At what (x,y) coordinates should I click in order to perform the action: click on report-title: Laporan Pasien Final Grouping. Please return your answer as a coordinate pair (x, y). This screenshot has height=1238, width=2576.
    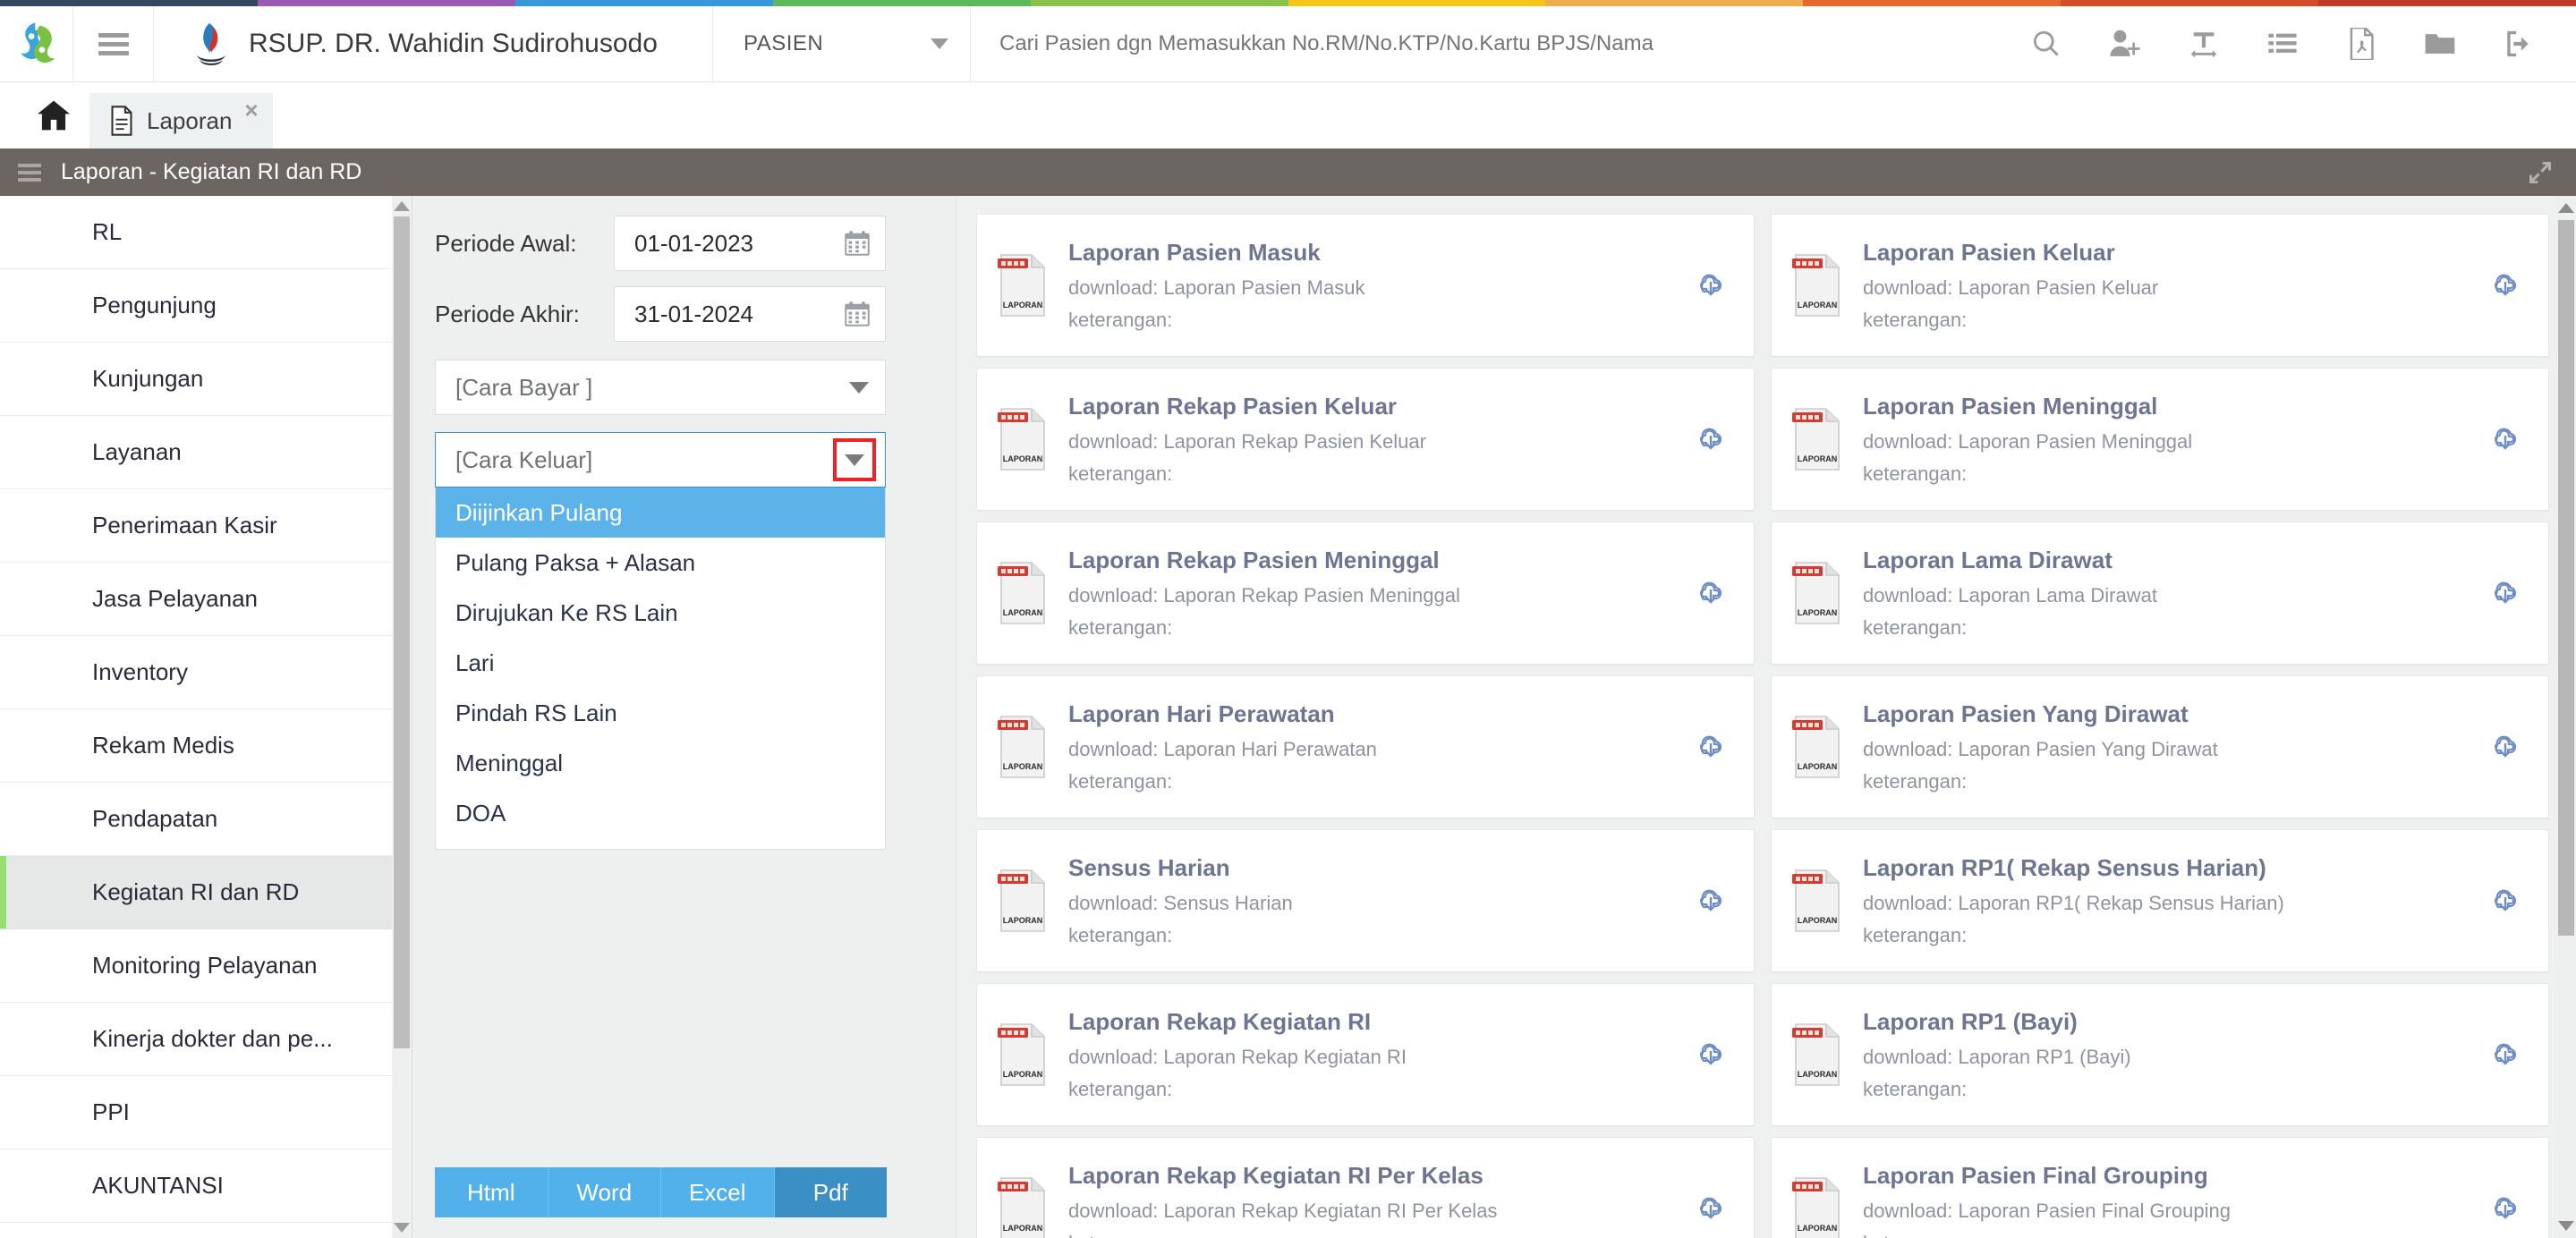
    Looking at the image, I should click on (2036, 1175).